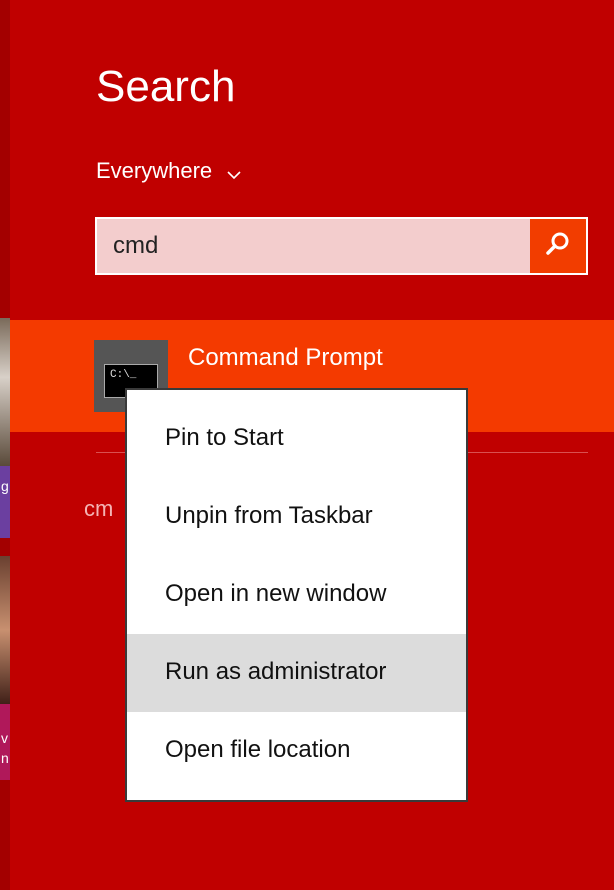  Describe the element at coordinates (296, 673) in the screenshot. I see `menu-item-run-as-administrator: Run as administrator` at that location.